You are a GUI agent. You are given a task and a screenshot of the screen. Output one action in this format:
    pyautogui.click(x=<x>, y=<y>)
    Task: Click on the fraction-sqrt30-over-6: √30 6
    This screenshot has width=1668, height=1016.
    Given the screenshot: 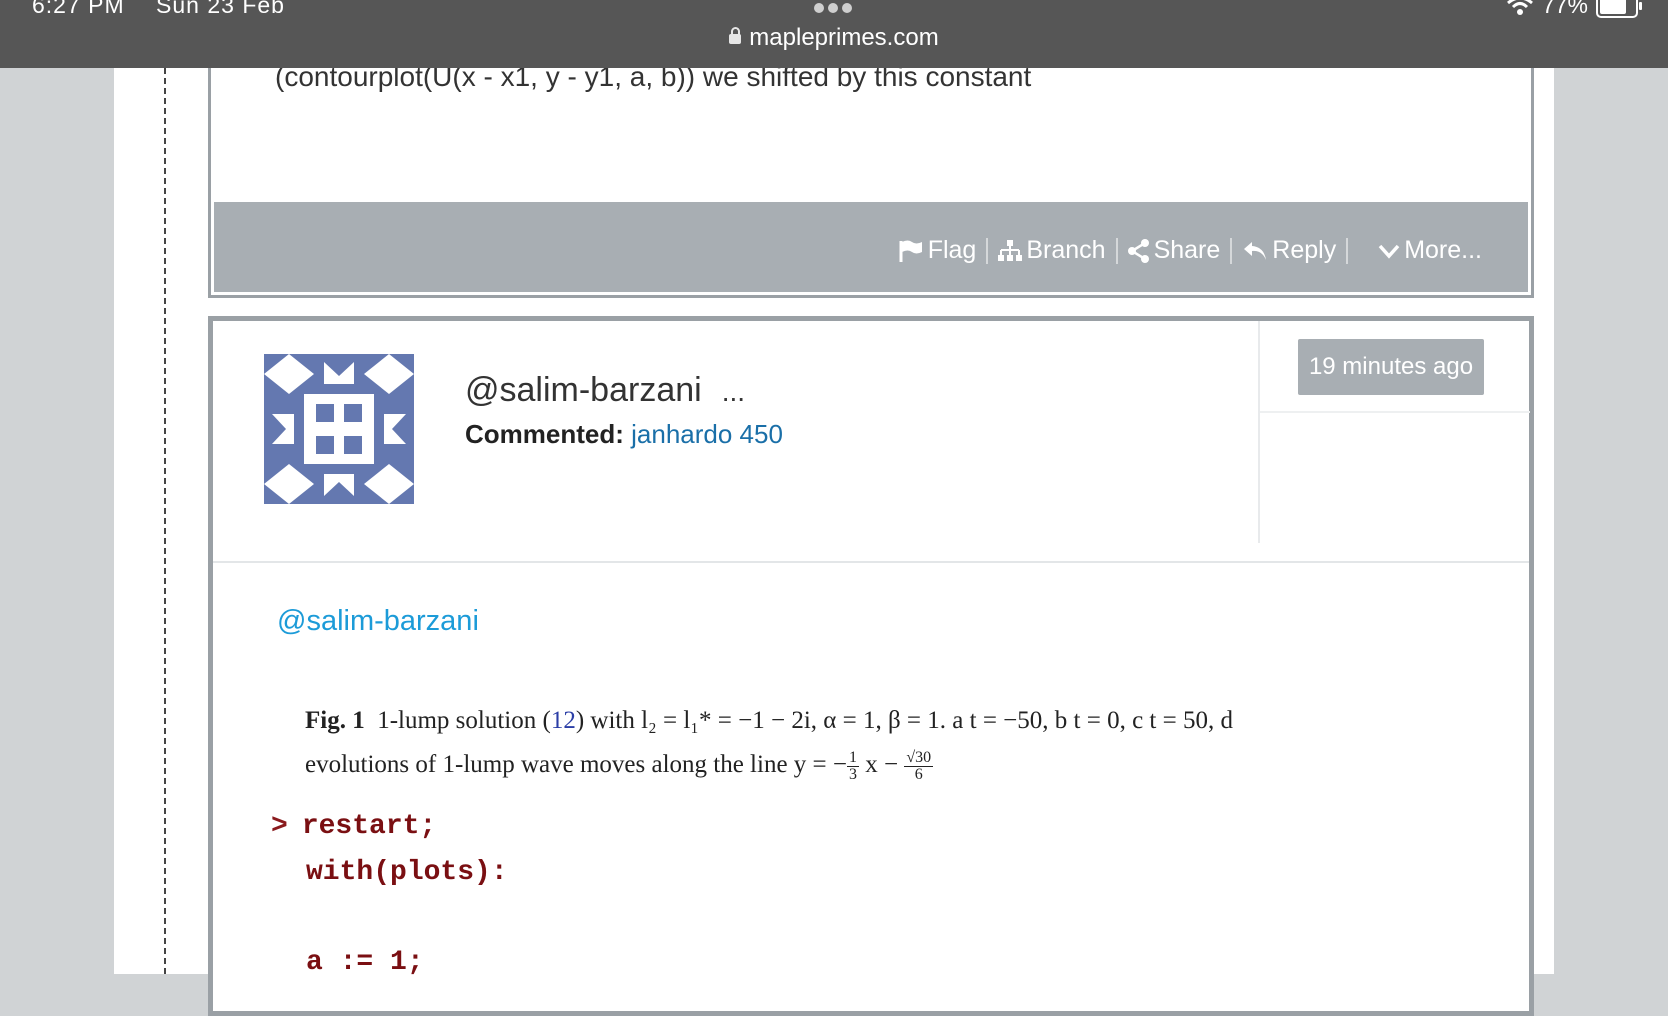 What is the action you would take?
    pyautogui.click(x=919, y=765)
    